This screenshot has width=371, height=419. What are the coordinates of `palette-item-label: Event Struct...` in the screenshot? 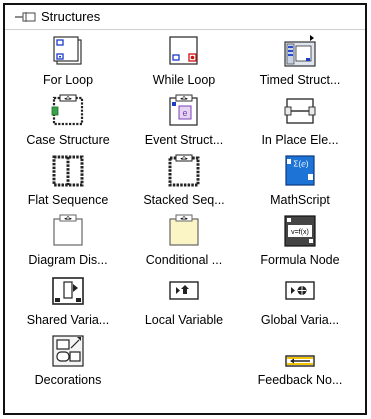 It's located at (184, 140).